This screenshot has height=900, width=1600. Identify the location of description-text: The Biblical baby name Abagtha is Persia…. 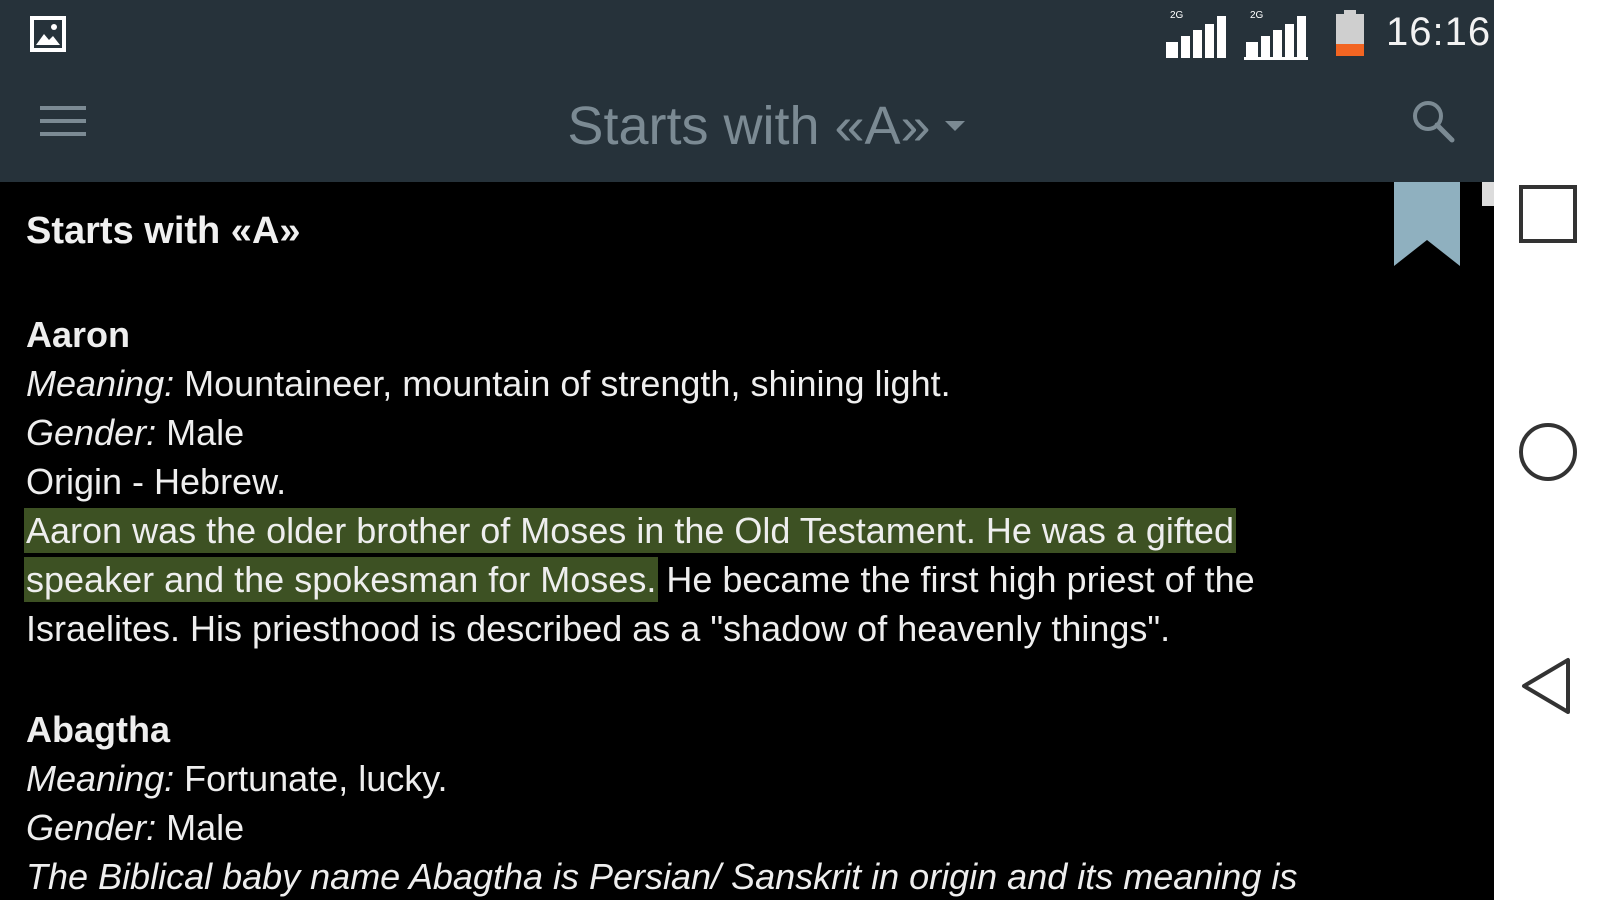
(662, 876).